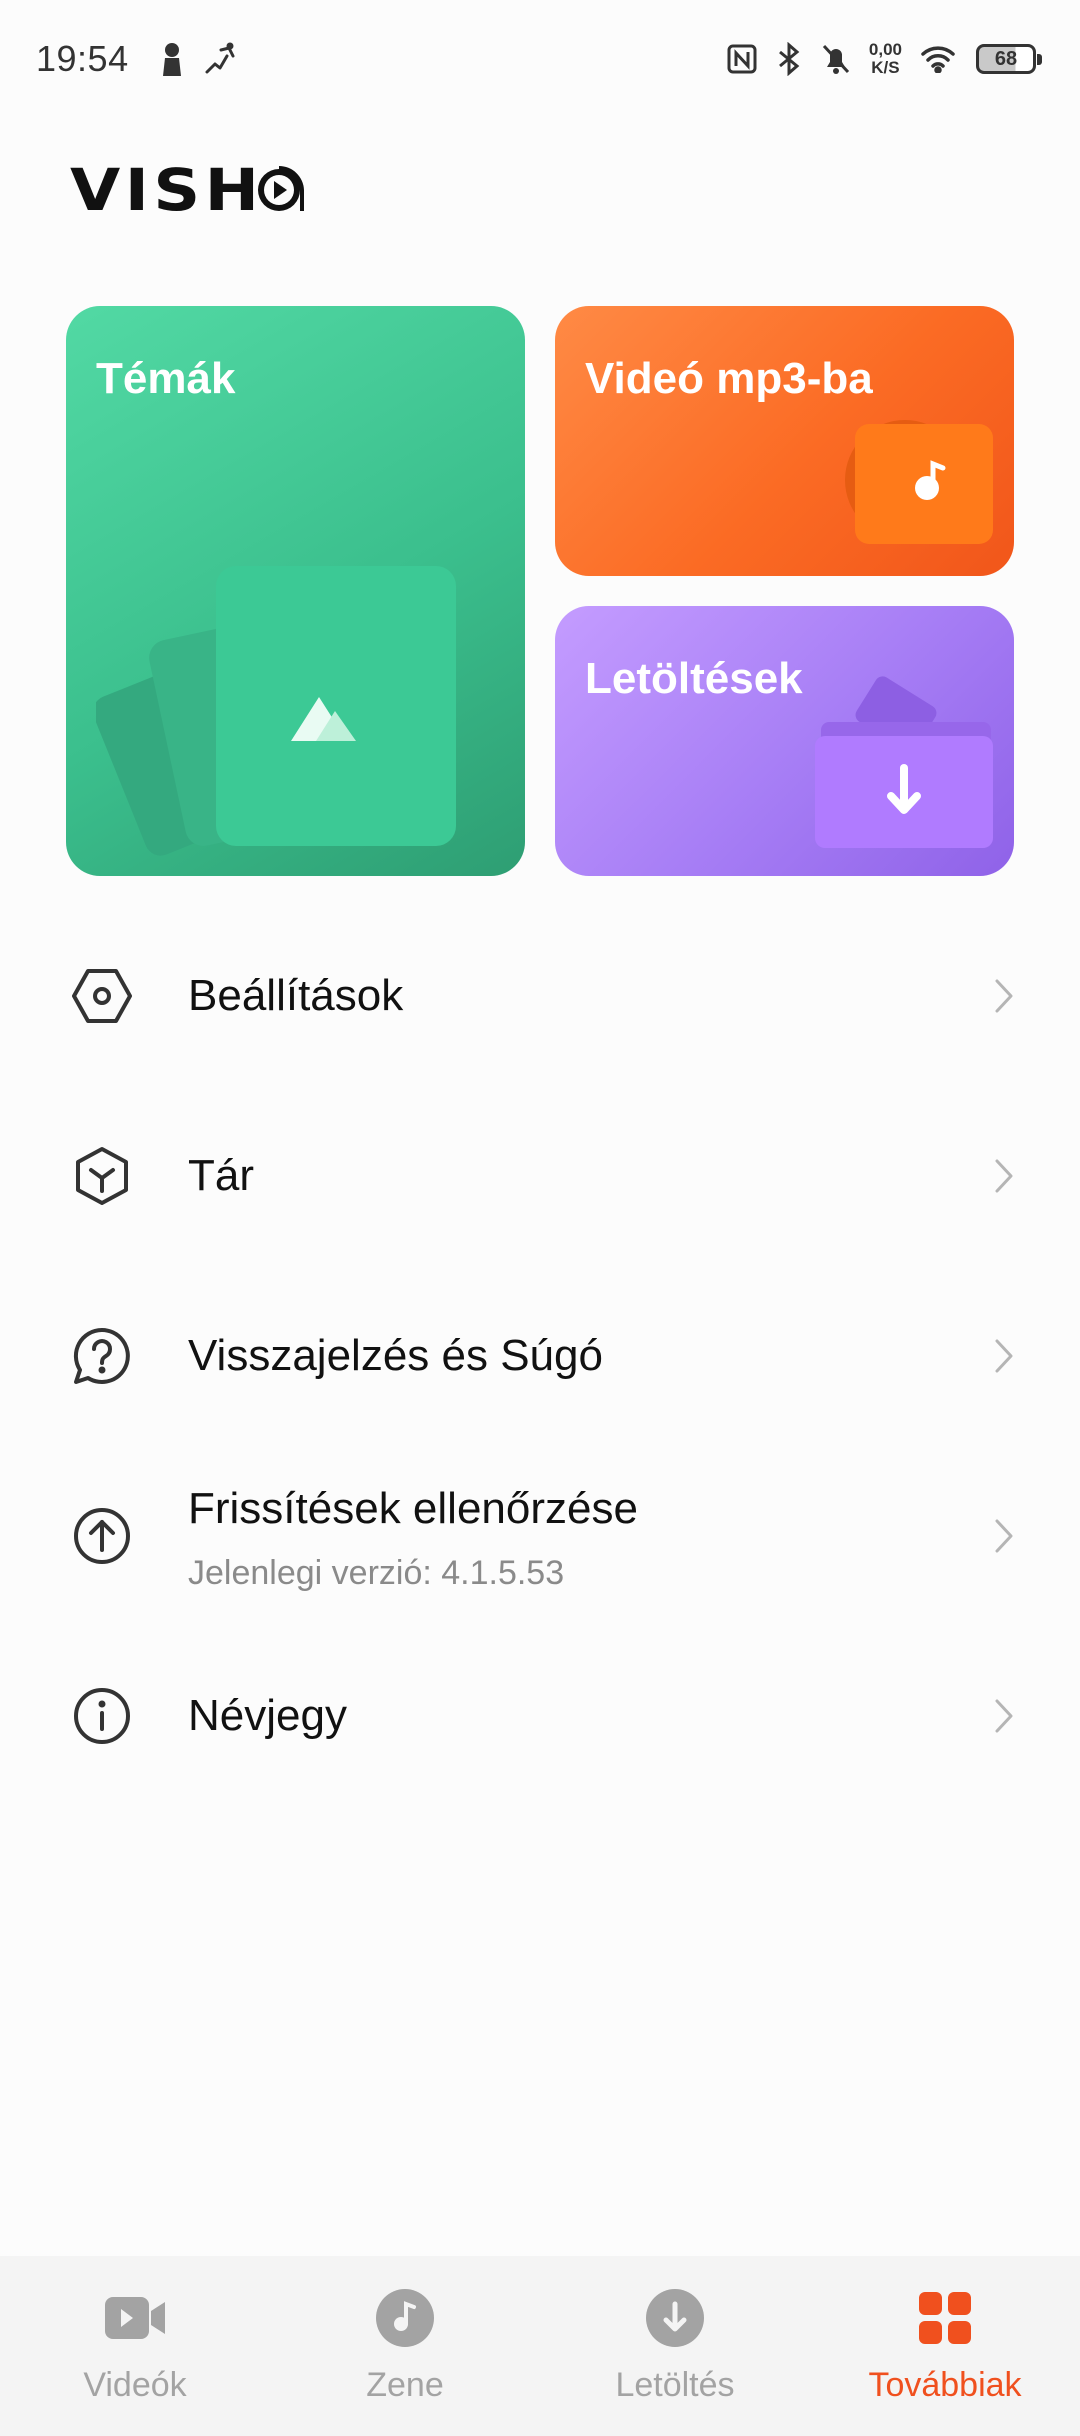 This screenshot has width=1080, height=2436. I want to click on network-speed-value: 0,00, so click(885, 49).